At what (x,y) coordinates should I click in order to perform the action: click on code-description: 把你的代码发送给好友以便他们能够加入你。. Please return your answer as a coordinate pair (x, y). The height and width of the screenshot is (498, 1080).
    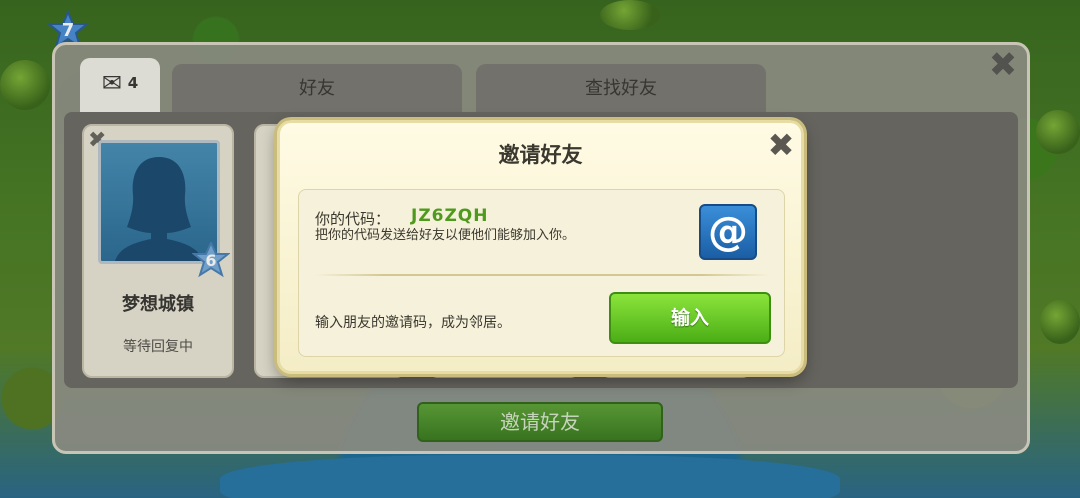
    Looking at the image, I should click on (445, 235).